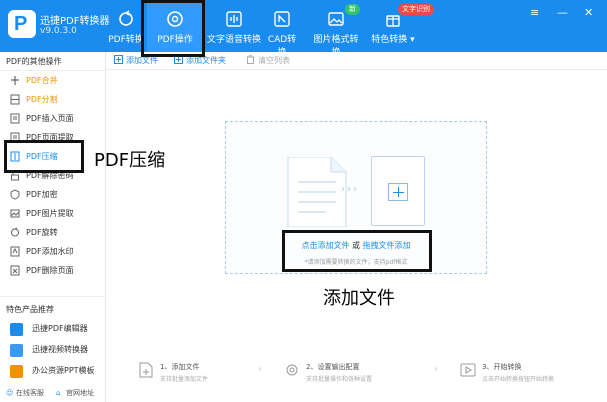 This screenshot has height=402, width=607. Describe the element at coordinates (30, 393) in the screenshot. I see `online-service-link: 在线客服` at that location.